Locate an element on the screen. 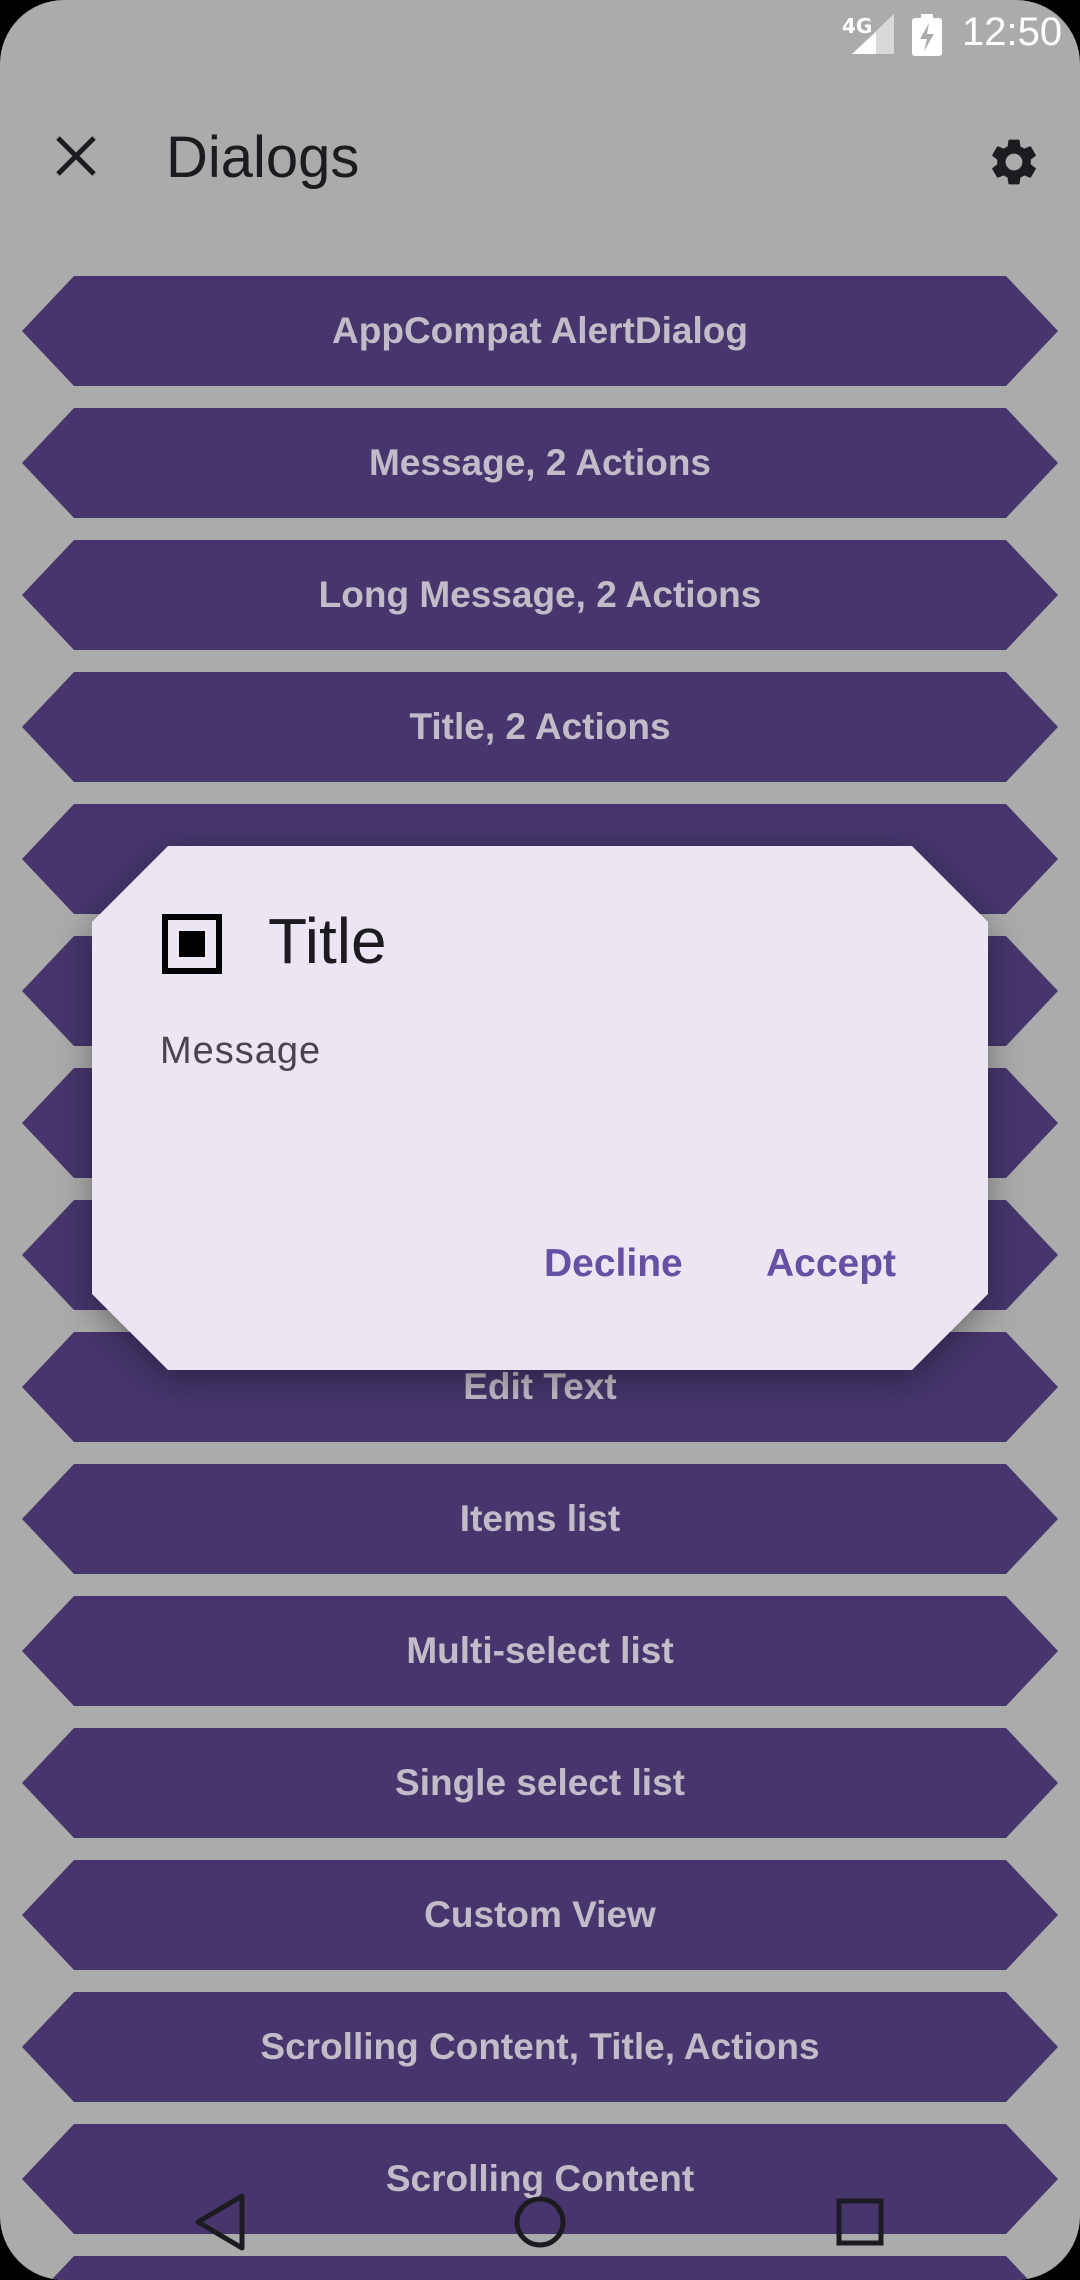  home-button is located at coordinates (540, 2222).